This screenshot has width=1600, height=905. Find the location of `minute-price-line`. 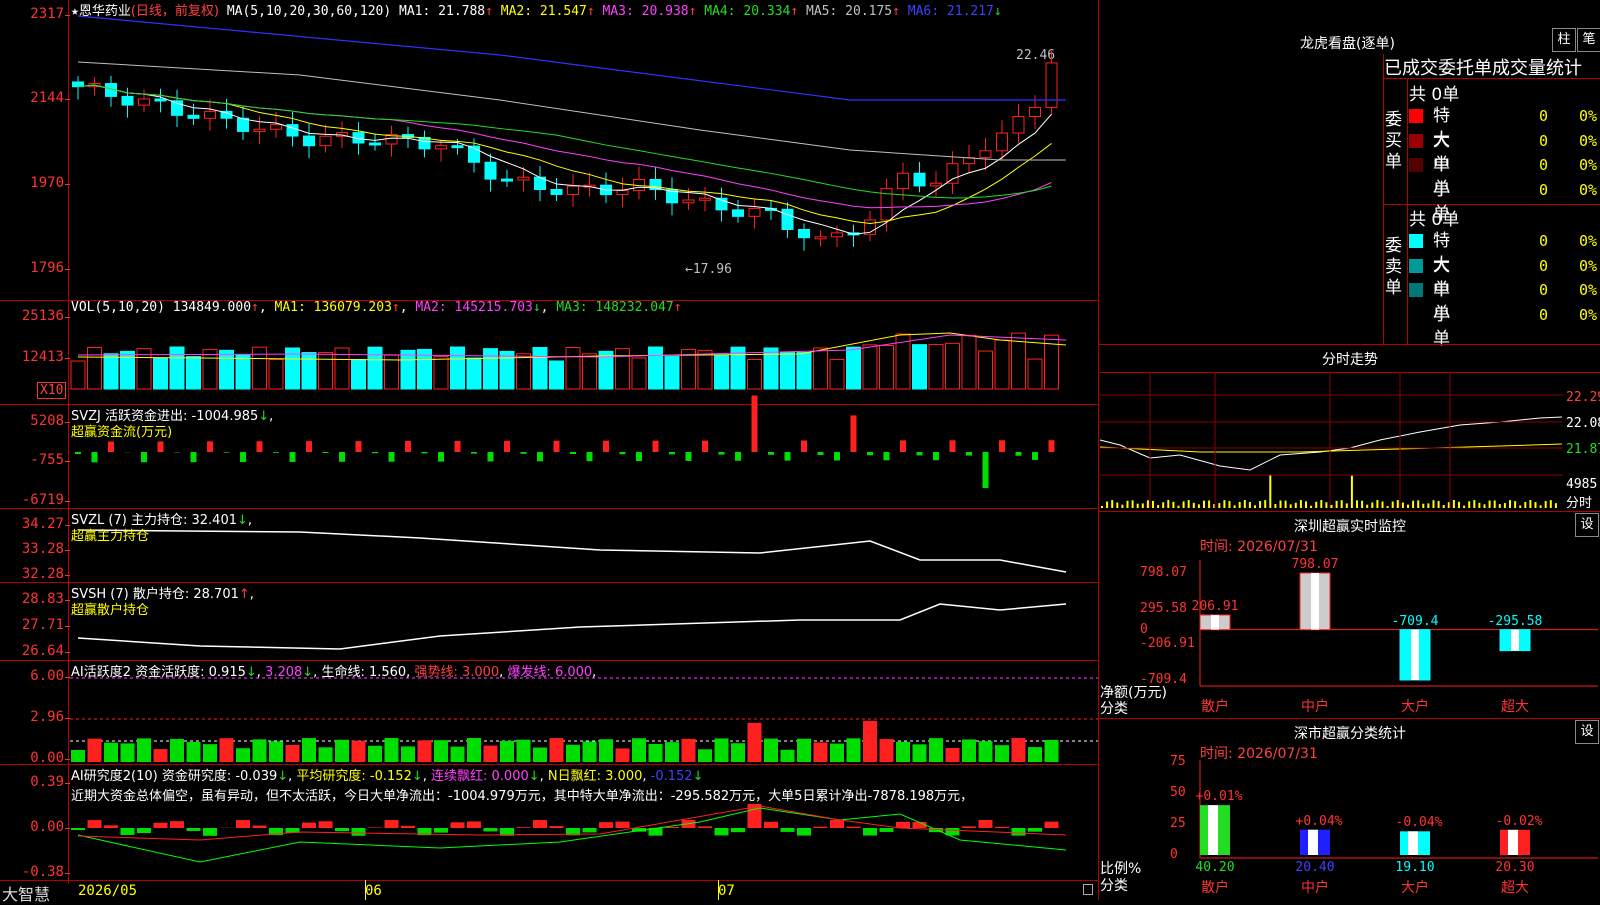

minute-price-line is located at coordinates (1331, 443).